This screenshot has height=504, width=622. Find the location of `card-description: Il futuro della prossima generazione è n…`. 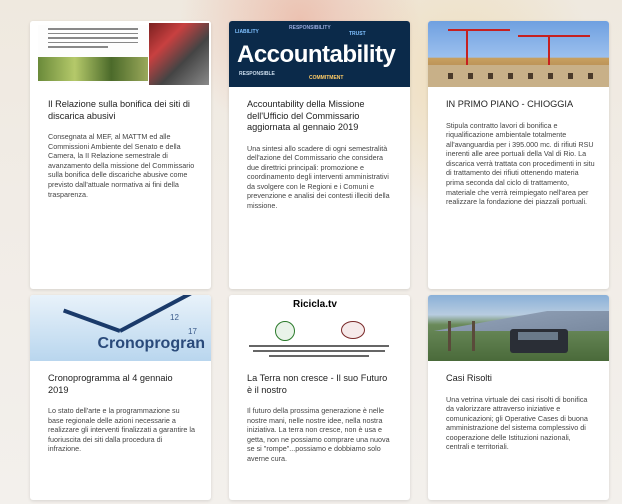

card-description: Il futuro della prossima generazione è n… is located at coordinates (318, 434).